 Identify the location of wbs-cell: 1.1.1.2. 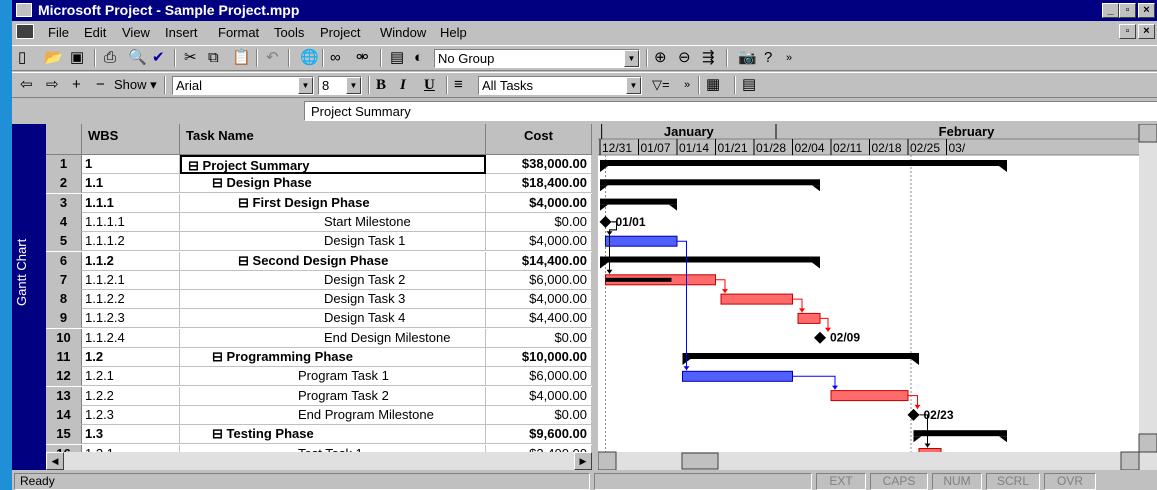
(131, 242).